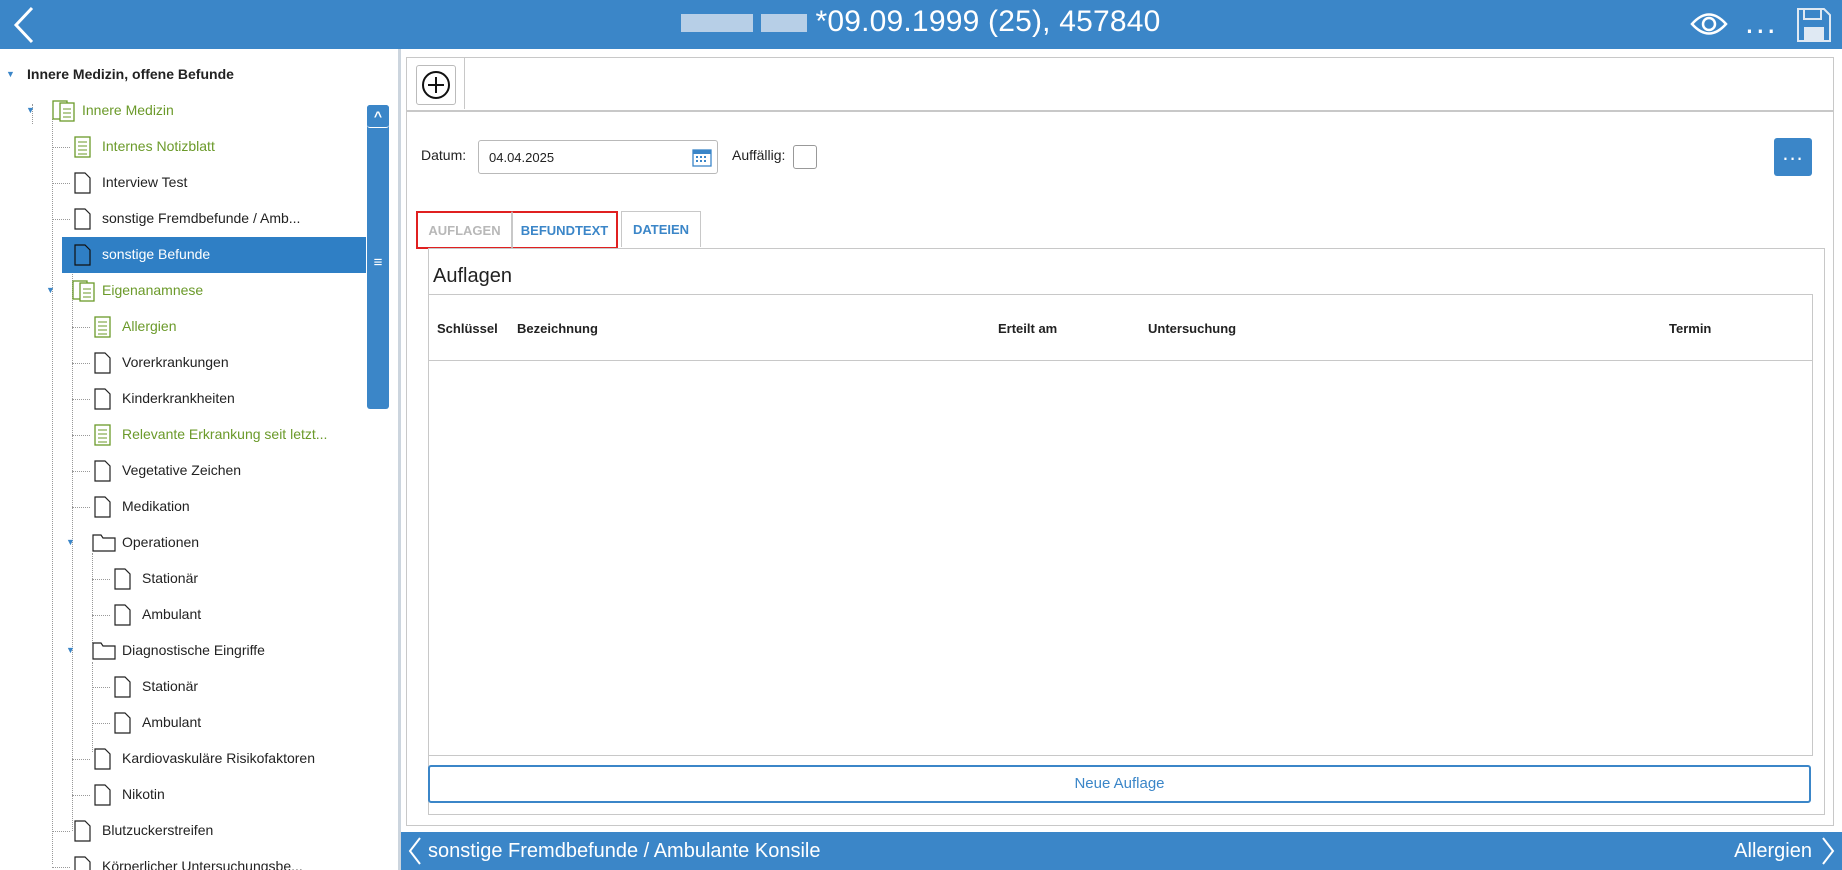 The width and height of the screenshot is (1842, 870). I want to click on tree-item-blutzuckerstreifen: Blutzuckerstreifen, so click(183, 831).